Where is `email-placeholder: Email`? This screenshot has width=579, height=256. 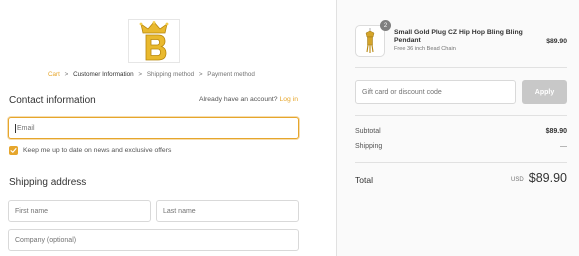
email-placeholder: Email is located at coordinates (26, 128).